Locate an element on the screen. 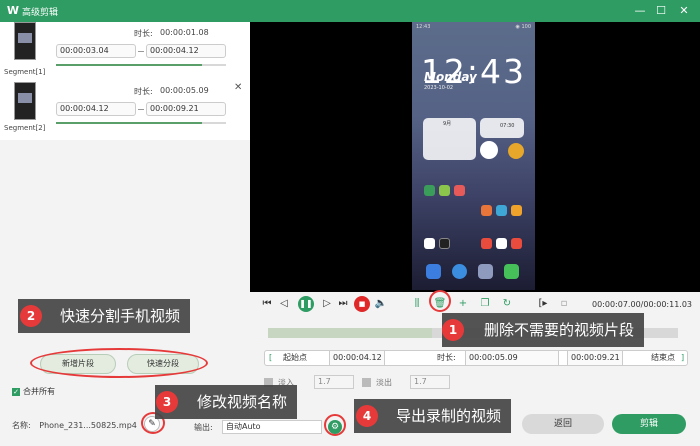 This screenshot has width=700, height=446. weather-widget is located at coordinates (516, 151).